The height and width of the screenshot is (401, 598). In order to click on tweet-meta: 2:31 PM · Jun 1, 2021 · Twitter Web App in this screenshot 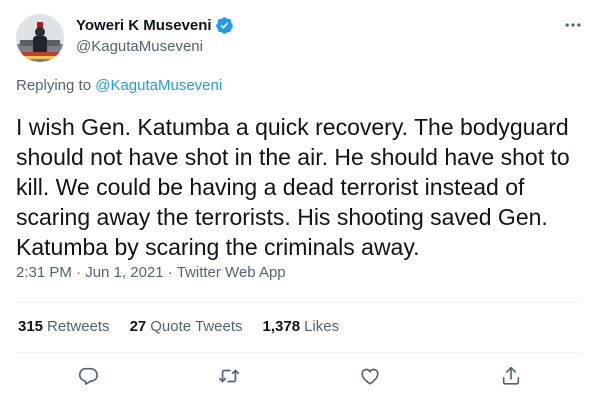, I will do `click(151, 272)`.